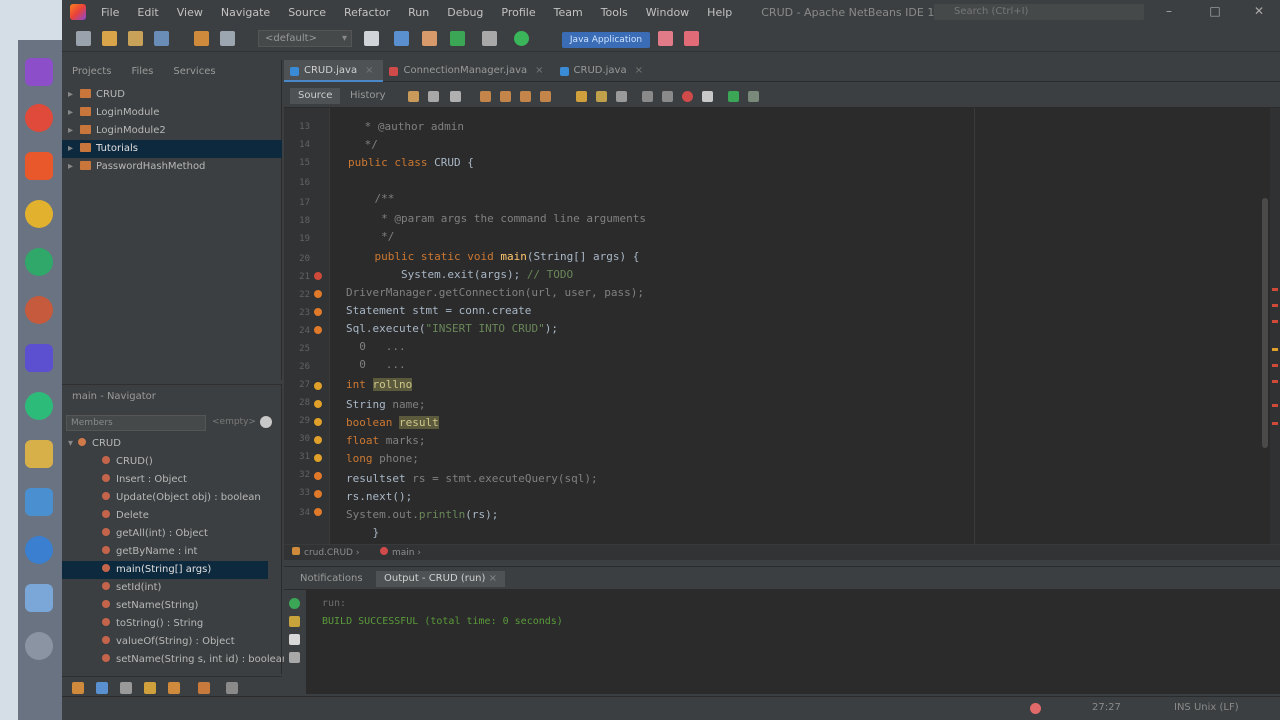  Describe the element at coordinates (172, 480) in the screenshot. I see `member-item: Insert : Object` at that location.